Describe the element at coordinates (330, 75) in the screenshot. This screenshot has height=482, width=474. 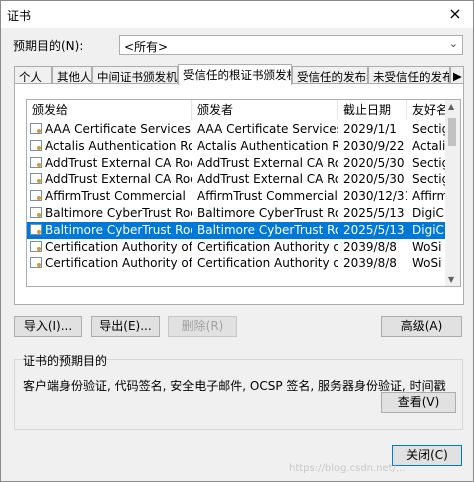
I see `tab-trusted-publishers: 受信任的发布者` at that location.